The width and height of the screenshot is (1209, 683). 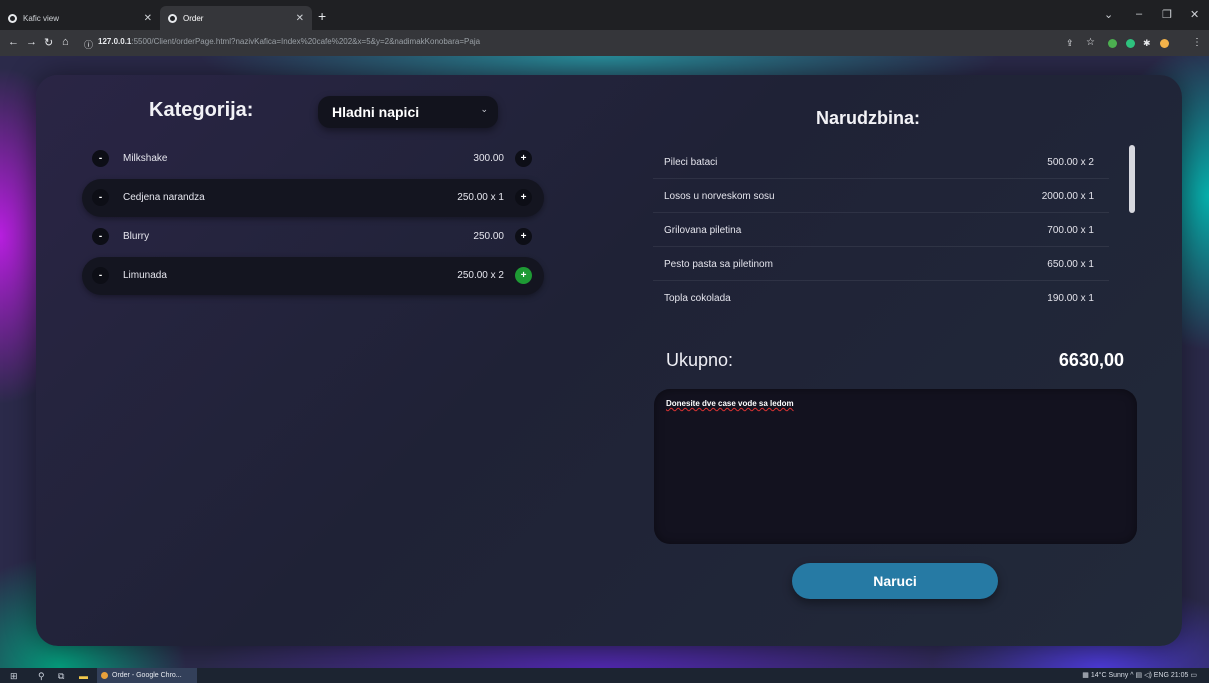 What do you see at coordinates (1109, 675) in the screenshot?
I see `weather-text: 14°C Sunny` at bounding box center [1109, 675].